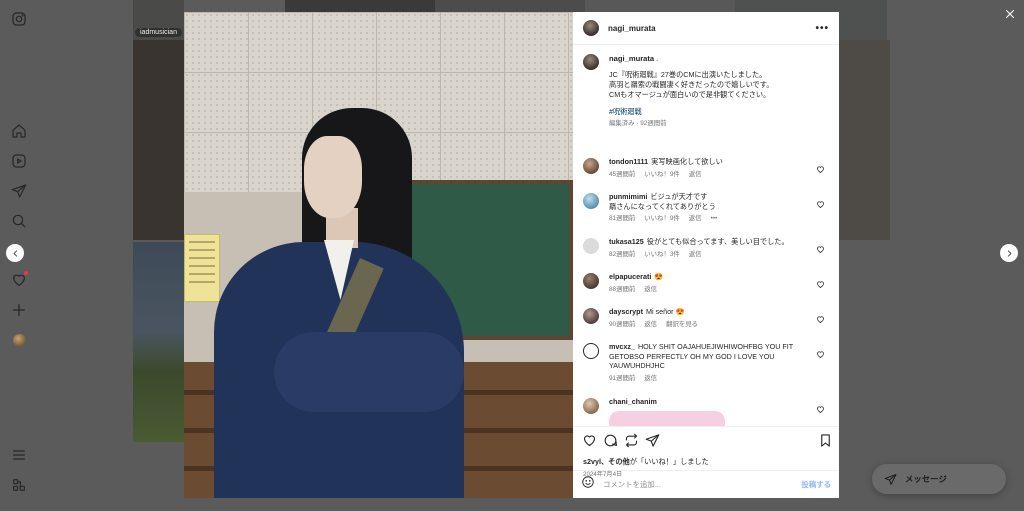 The height and width of the screenshot is (511, 1024). What do you see at coordinates (19, 280) in the screenshot?
I see `notifications-heart-icon` at bounding box center [19, 280].